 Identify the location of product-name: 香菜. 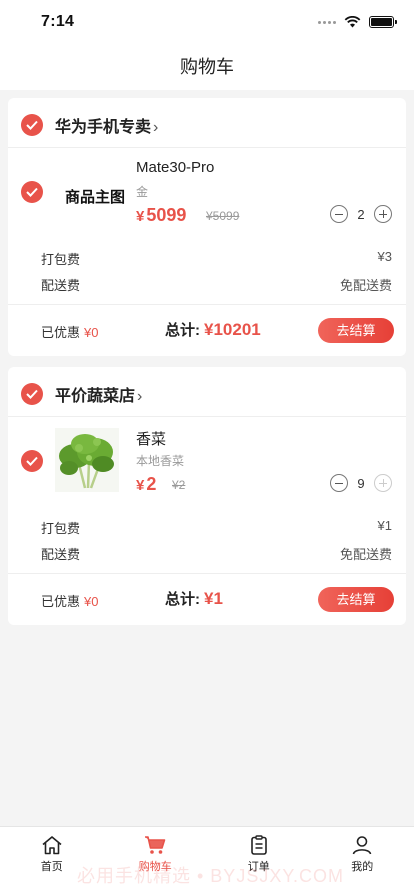
(151, 438).